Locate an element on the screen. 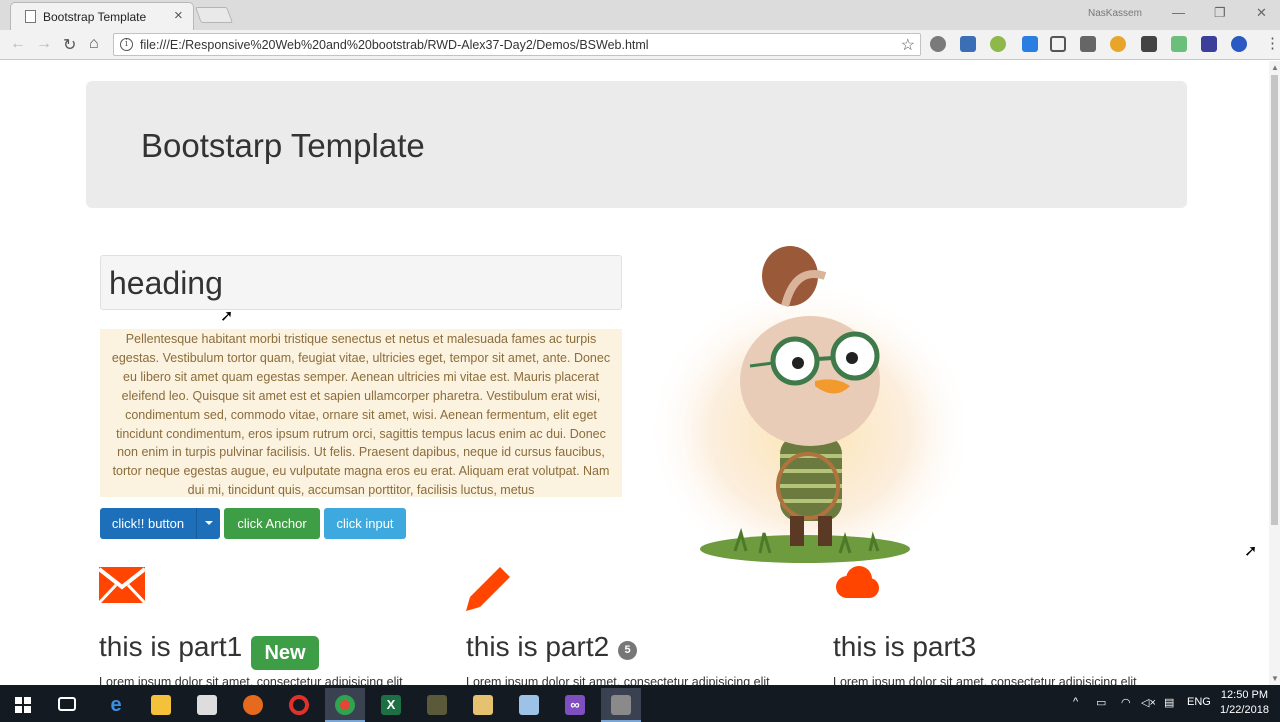 This screenshot has width=1280, height=722. bookmark-star-icon: ☆ is located at coordinates (908, 45).